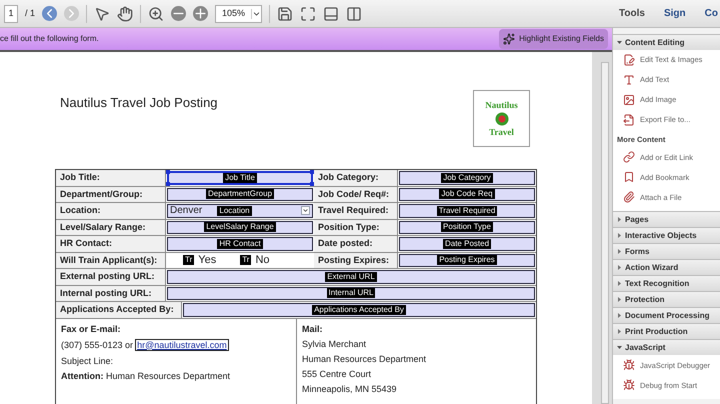 This screenshot has width=720, height=404. What do you see at coordinates (30, 13) in the screenshot?
I see `page-total: / 1` at bounding box center [30, 13].